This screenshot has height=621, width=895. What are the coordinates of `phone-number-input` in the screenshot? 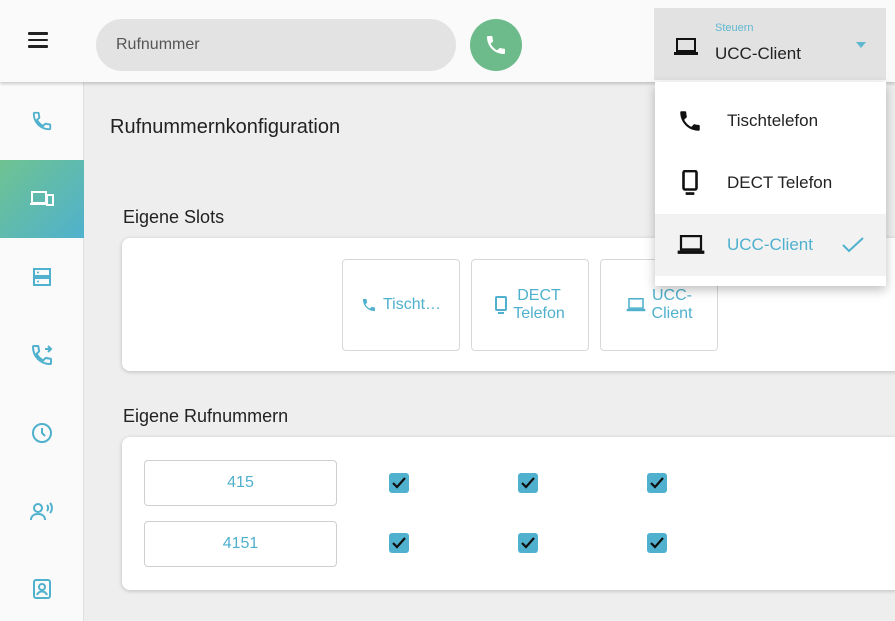 It's located at (276, 45).